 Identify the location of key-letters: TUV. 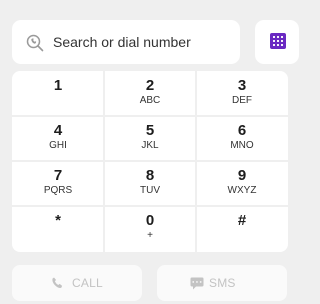
(150, 190).